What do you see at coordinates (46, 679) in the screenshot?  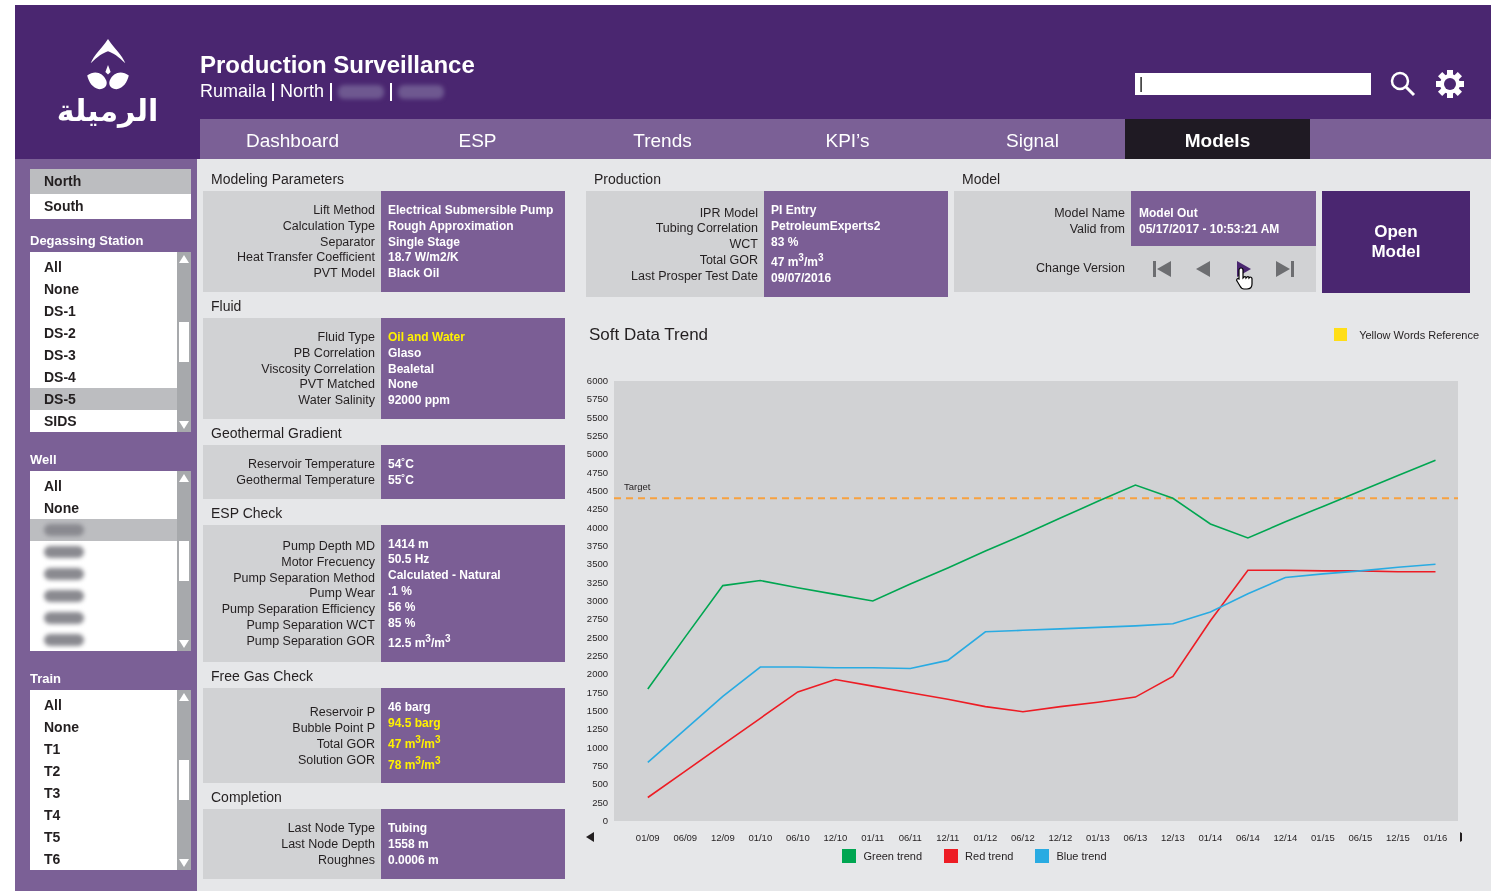 I see `list-title: Train` at bounding box center [46, 679].